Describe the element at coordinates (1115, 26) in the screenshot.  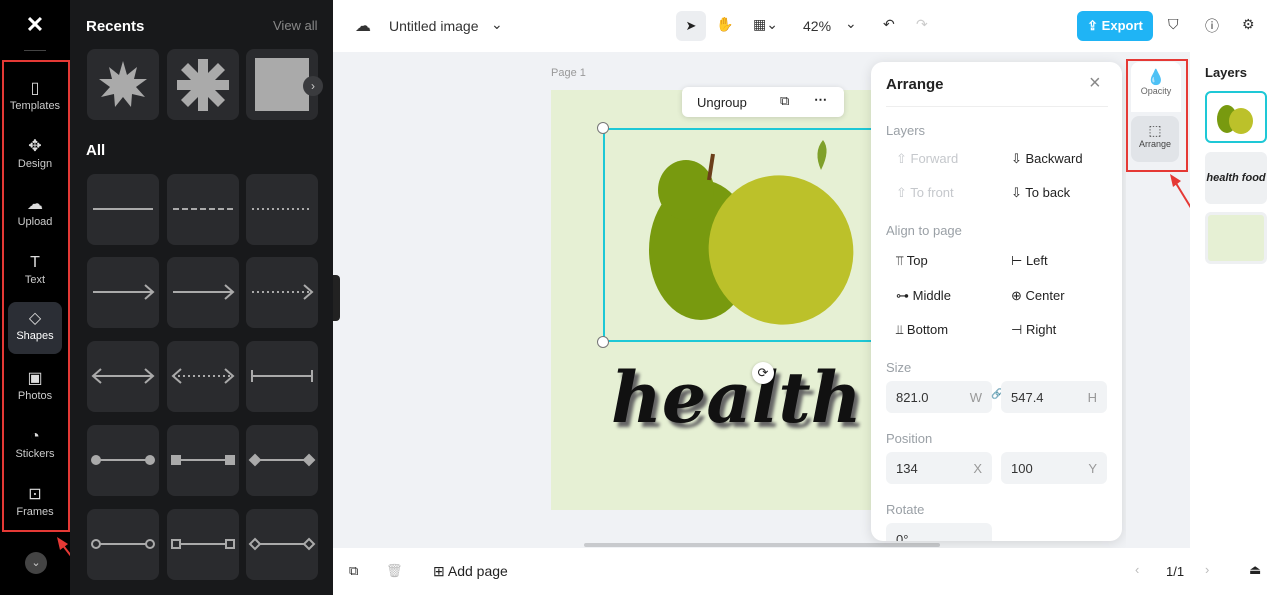
I see `export-button: ⇪ Export` at that location.